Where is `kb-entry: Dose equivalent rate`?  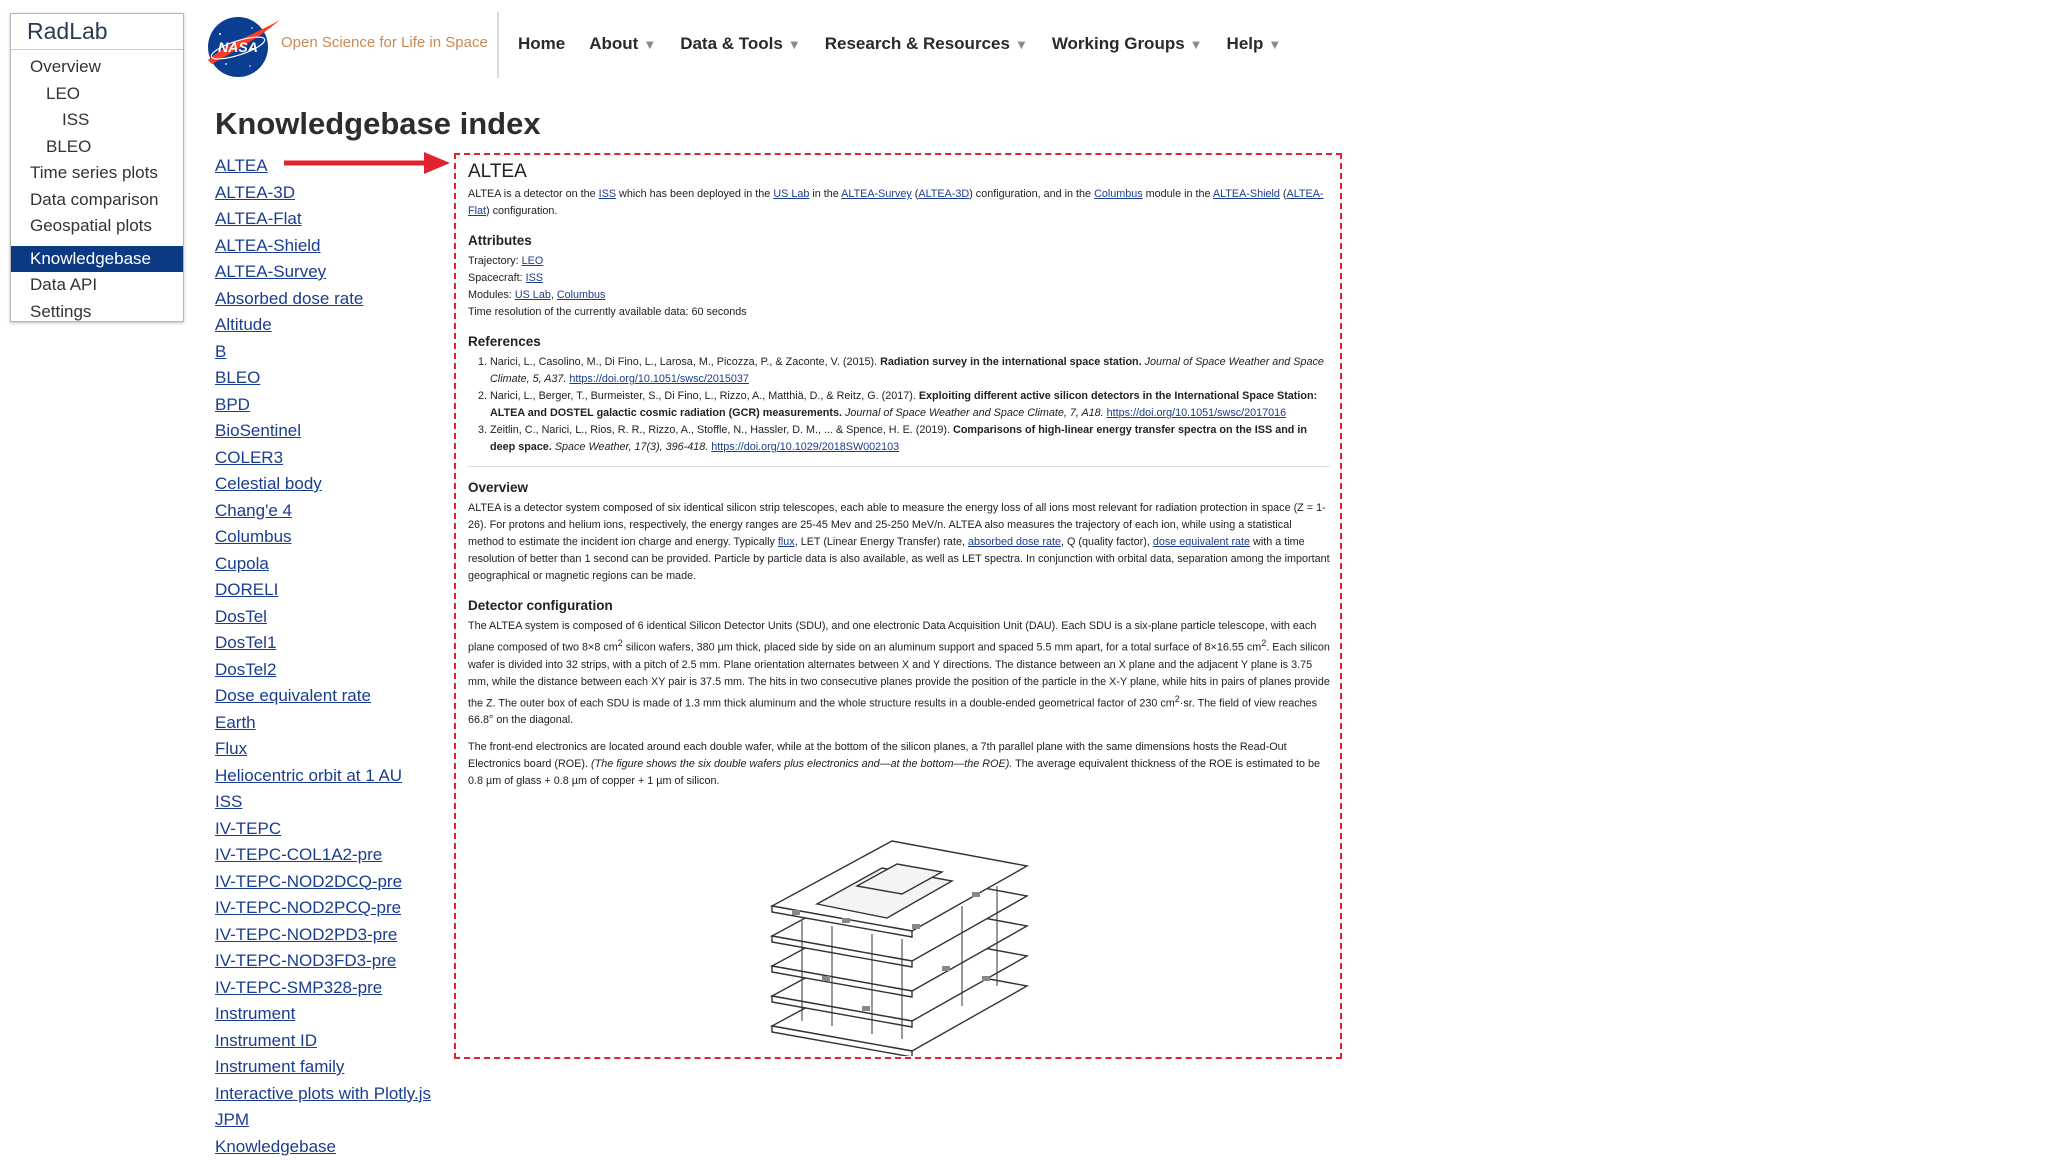
kb-entry: Dose equivalent rate is located at coordinates (323, 696).